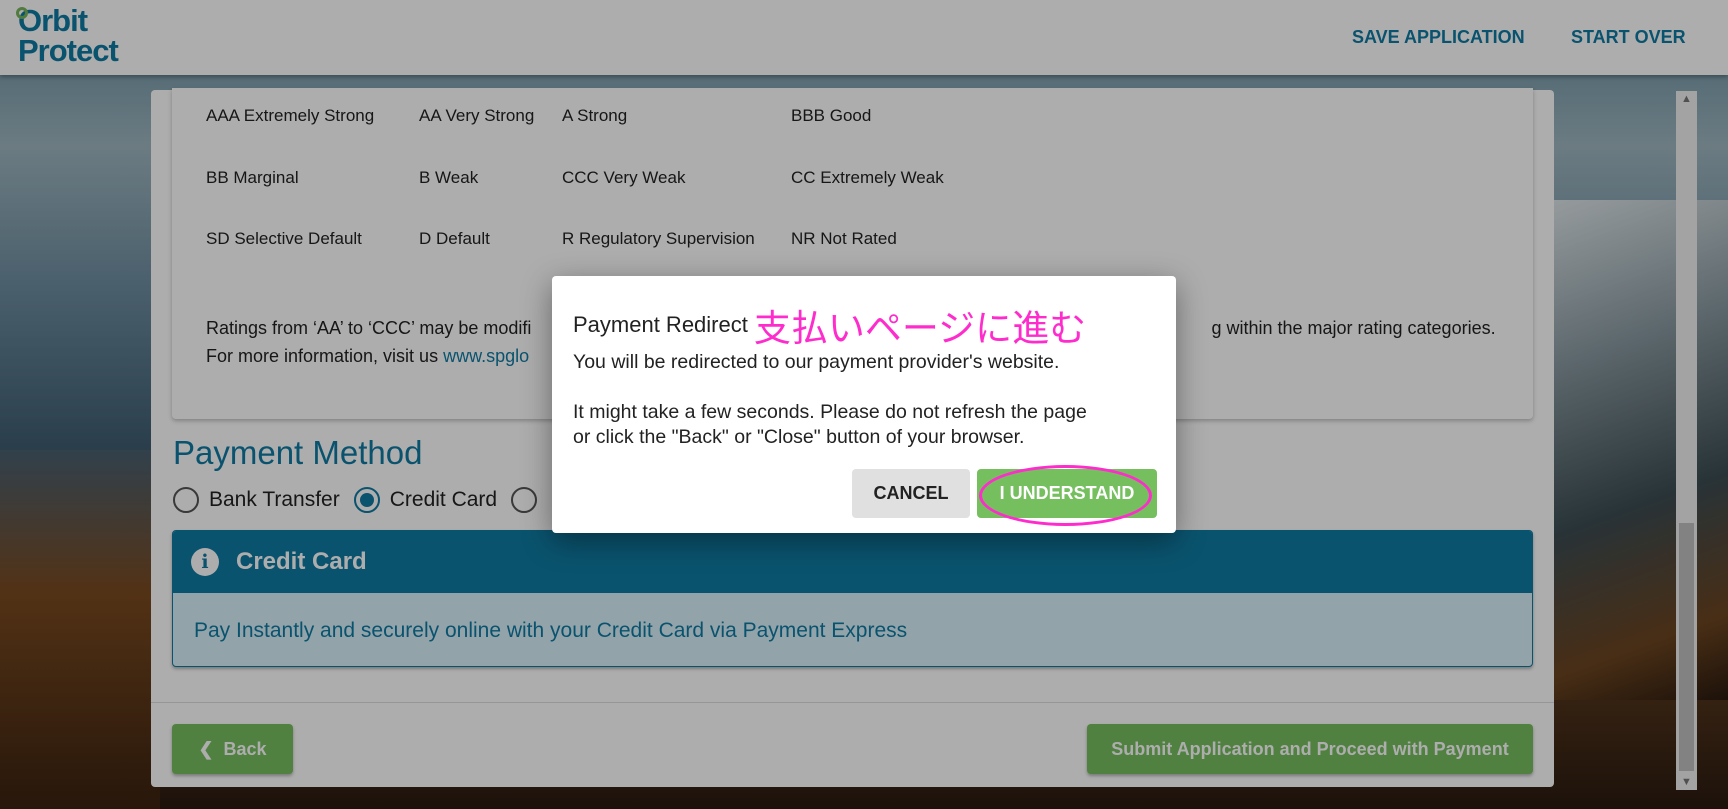  Describe the element at coordinates (660, 324) in the screenshot. I see `dialog-title: Payment Redirect` at that location.